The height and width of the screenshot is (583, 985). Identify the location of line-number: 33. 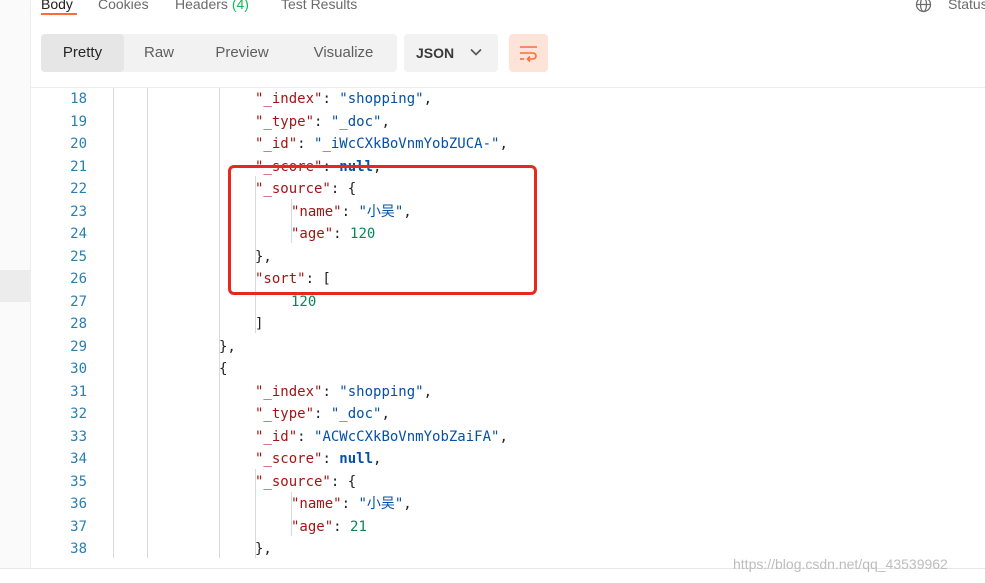
(78, 436).